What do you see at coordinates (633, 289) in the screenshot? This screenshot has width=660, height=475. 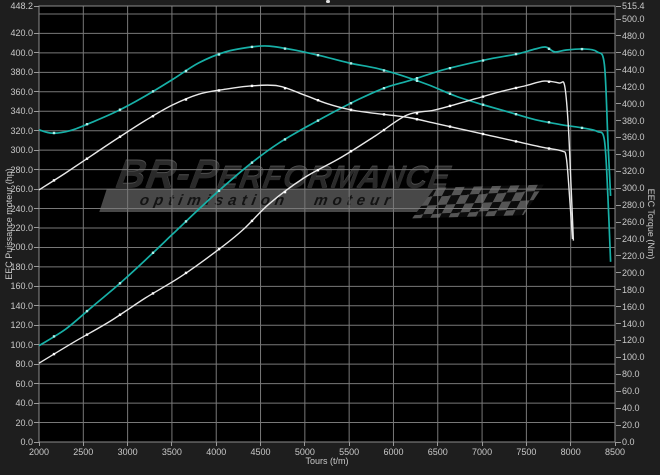 I see `y-right-tick-label: 180.0` at bounding box center [633, 289].